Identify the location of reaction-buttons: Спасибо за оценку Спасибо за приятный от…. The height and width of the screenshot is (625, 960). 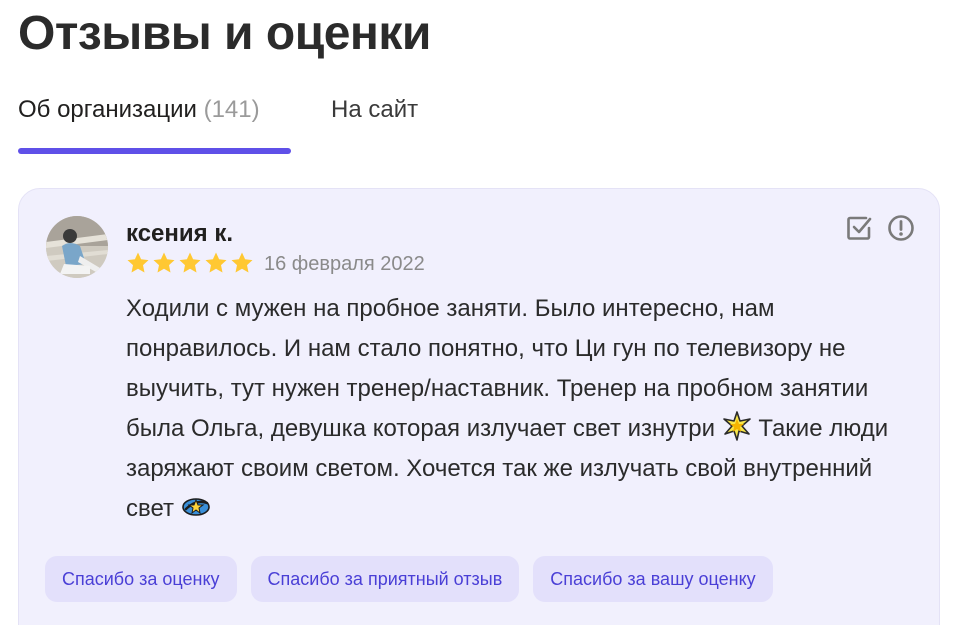
(409, 579).